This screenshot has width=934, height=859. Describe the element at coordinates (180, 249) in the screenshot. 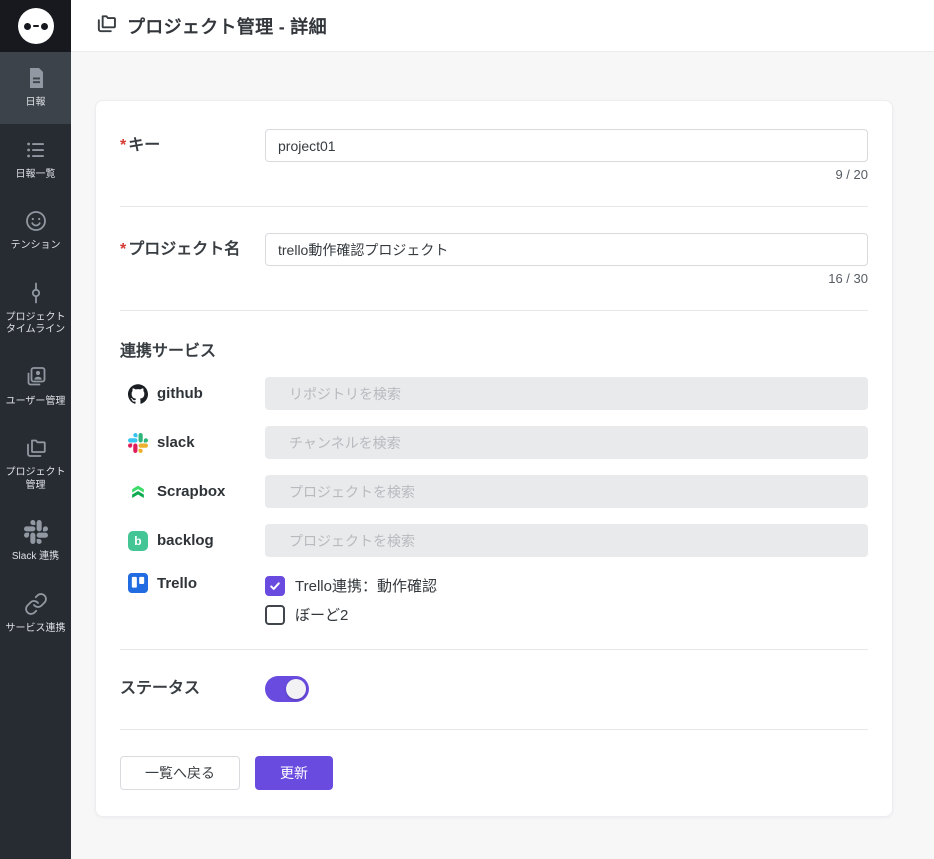

I see `project-name-label: * プロジェクト名` at that location.